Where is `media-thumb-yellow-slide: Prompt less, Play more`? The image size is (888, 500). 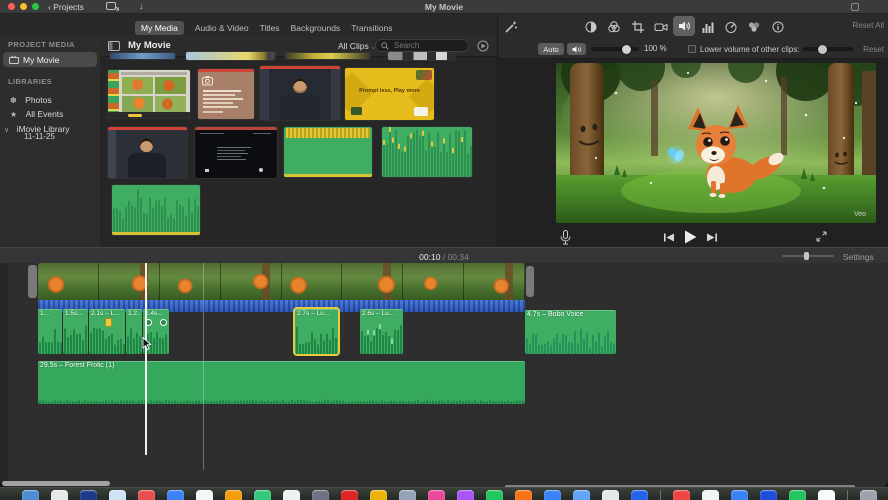
media-thumb-yellow-slide: Prompt less, Play more is located at coordinates (389, 94).